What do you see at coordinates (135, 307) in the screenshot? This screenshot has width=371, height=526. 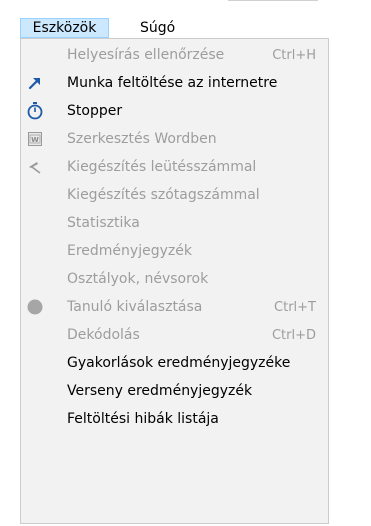 I see `menu-item-label: Tanuló kiválasztása` at bounding box center [135, 307].